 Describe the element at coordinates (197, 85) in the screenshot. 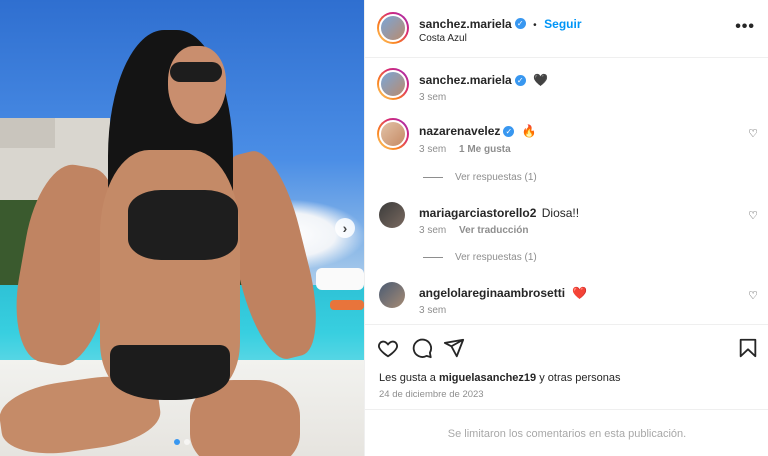

I see `photo-figure-face` at that location.